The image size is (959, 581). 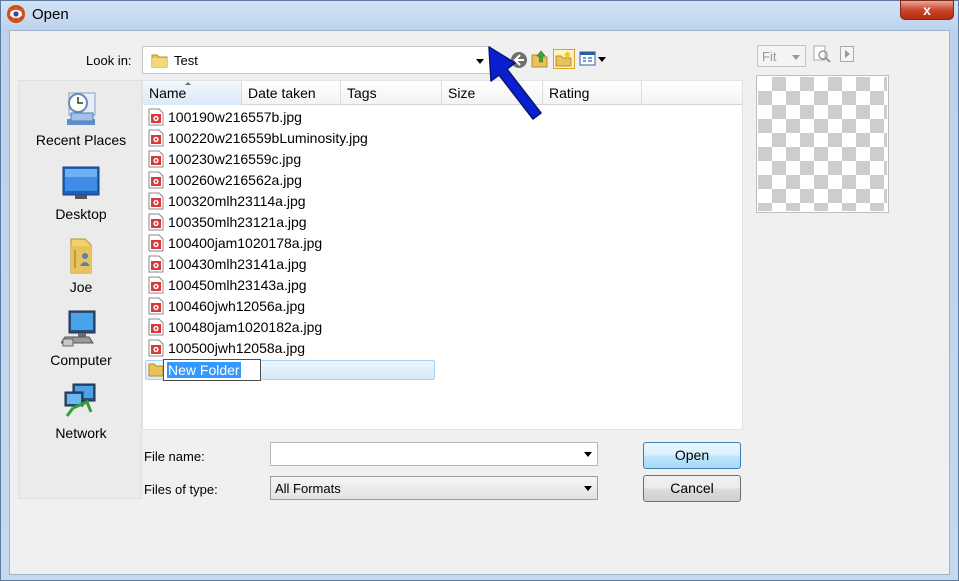 What do you see at coordinates (16, 14) in the screenshot?
I see `app-eye-icon` at bounding box center [16, 14].